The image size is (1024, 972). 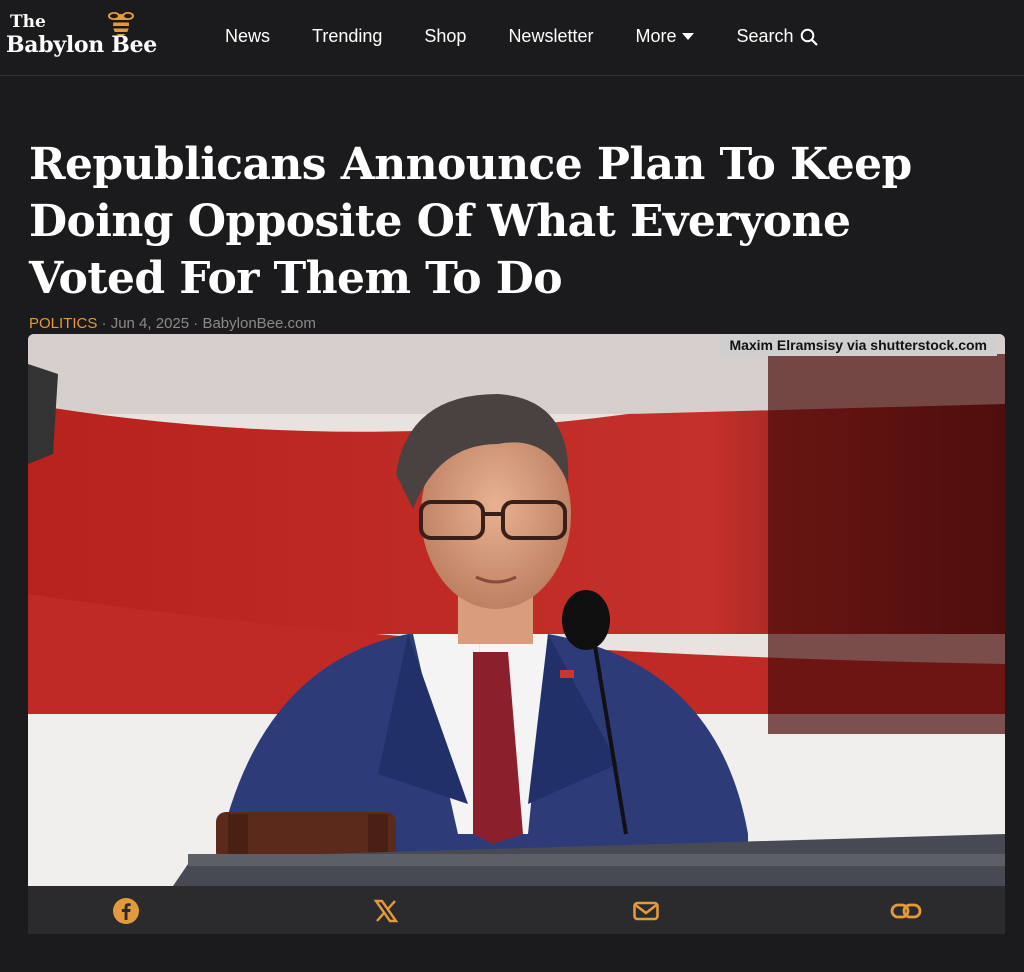 I want to click on nav-label: Trending, so click(x=347, y=36).